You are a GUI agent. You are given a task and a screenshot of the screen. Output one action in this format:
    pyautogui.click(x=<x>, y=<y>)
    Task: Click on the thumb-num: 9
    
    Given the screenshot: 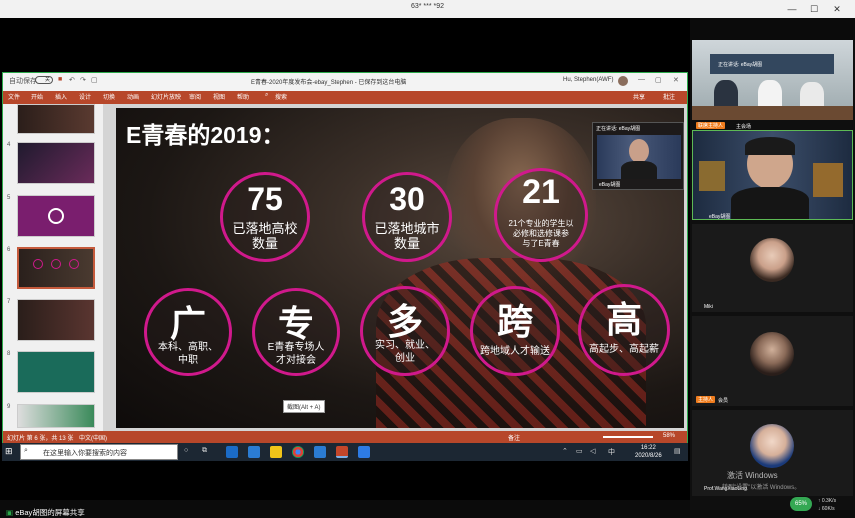 What is the action you would take?
    pyautogui.click(x=9, y=407)
    